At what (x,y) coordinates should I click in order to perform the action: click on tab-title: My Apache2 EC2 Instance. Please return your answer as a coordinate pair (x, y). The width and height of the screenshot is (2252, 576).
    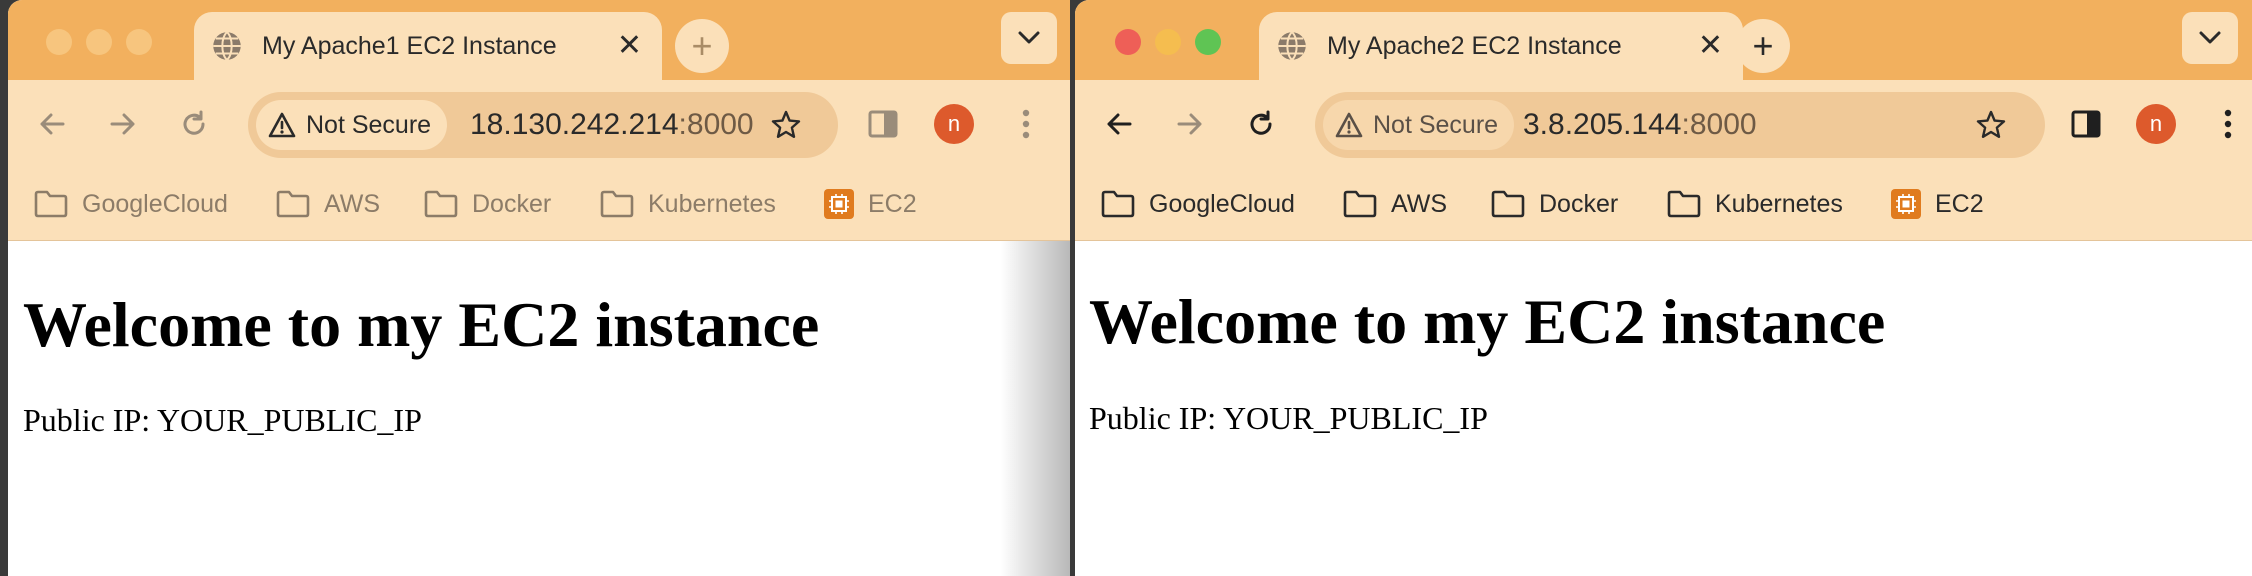
    Looking at the image, I should click on (1474, 45).